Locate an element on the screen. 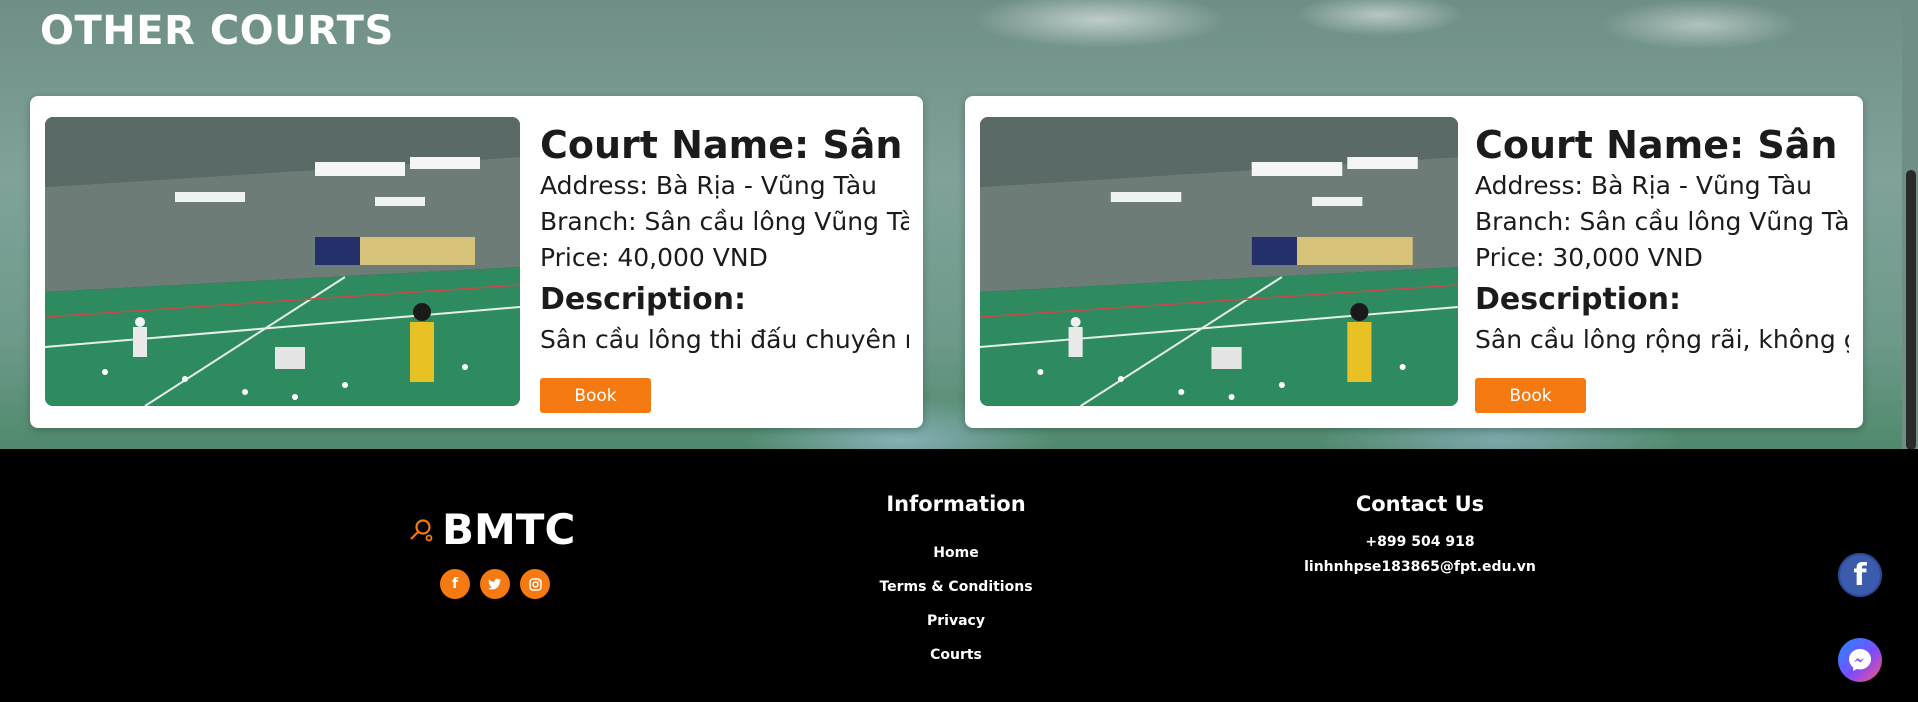 The height and width of the screenshot is (702, 1918). court-name: Court Name: Sân cầ is located at coordinates (724, 145).